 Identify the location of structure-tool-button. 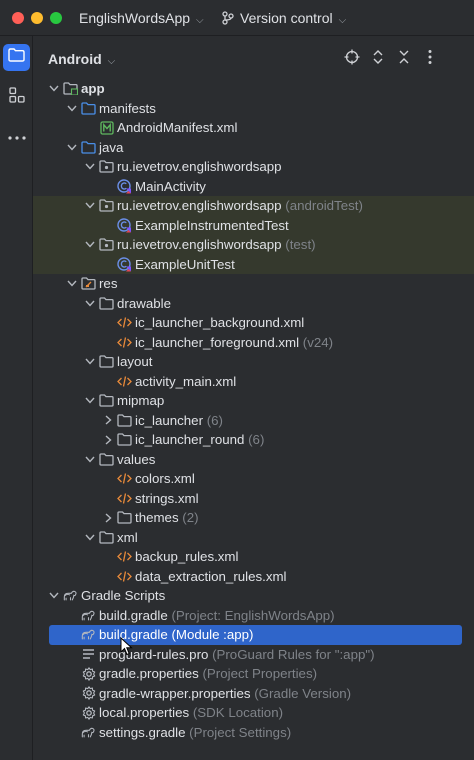
(16, 97).